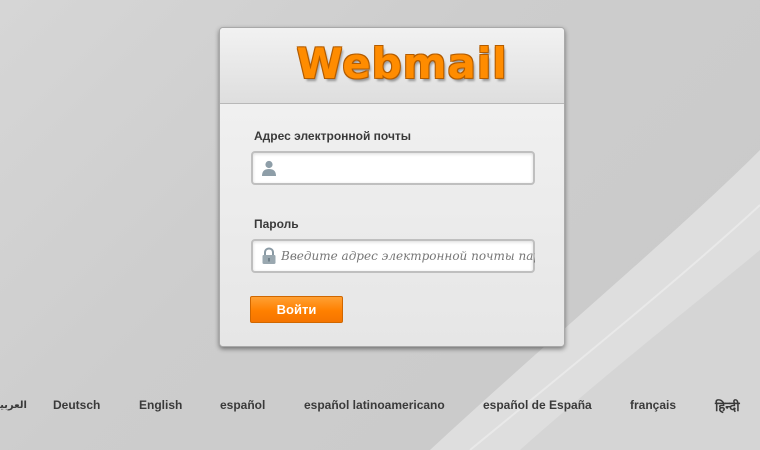  What do you see at coordinates (160, 405) in the screenshot?
I see `language-link-english: English` at bounding box center [160, 405].